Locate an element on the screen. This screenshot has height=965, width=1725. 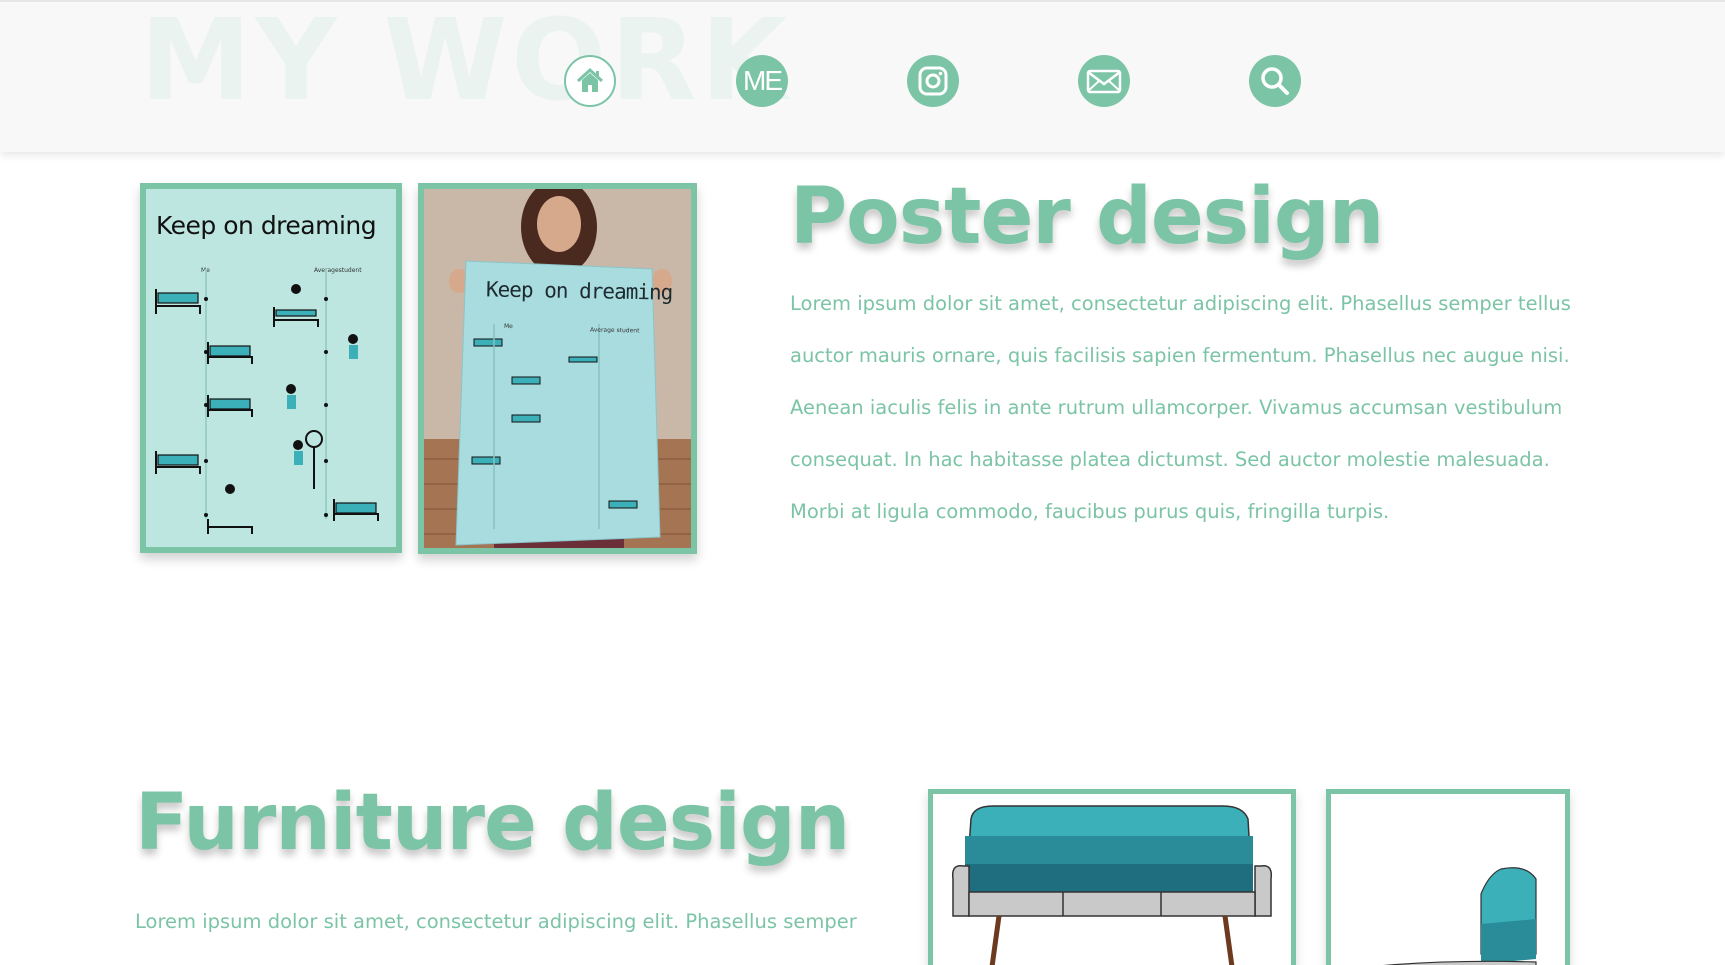
home-icon is located at coordinates (590, 81).